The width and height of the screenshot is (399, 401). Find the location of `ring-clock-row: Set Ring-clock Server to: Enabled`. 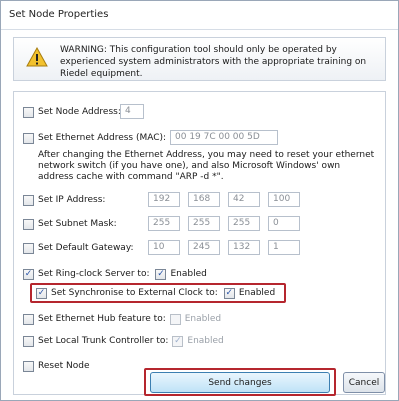

ring-clock-row: Set Ring-clock Server to: Enabled is located at coordinates (115, 274).